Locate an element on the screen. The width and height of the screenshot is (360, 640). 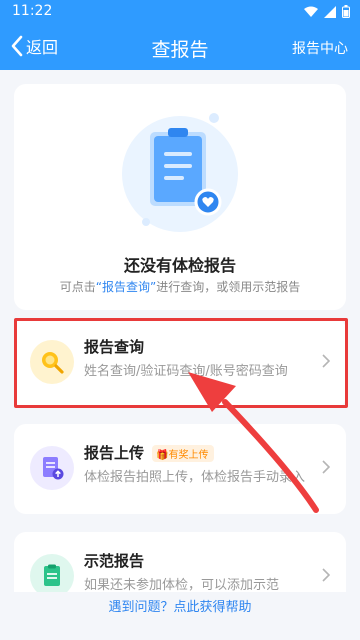
reward-badge: 🎁有奖上传 is located at coordinates (183, 453).